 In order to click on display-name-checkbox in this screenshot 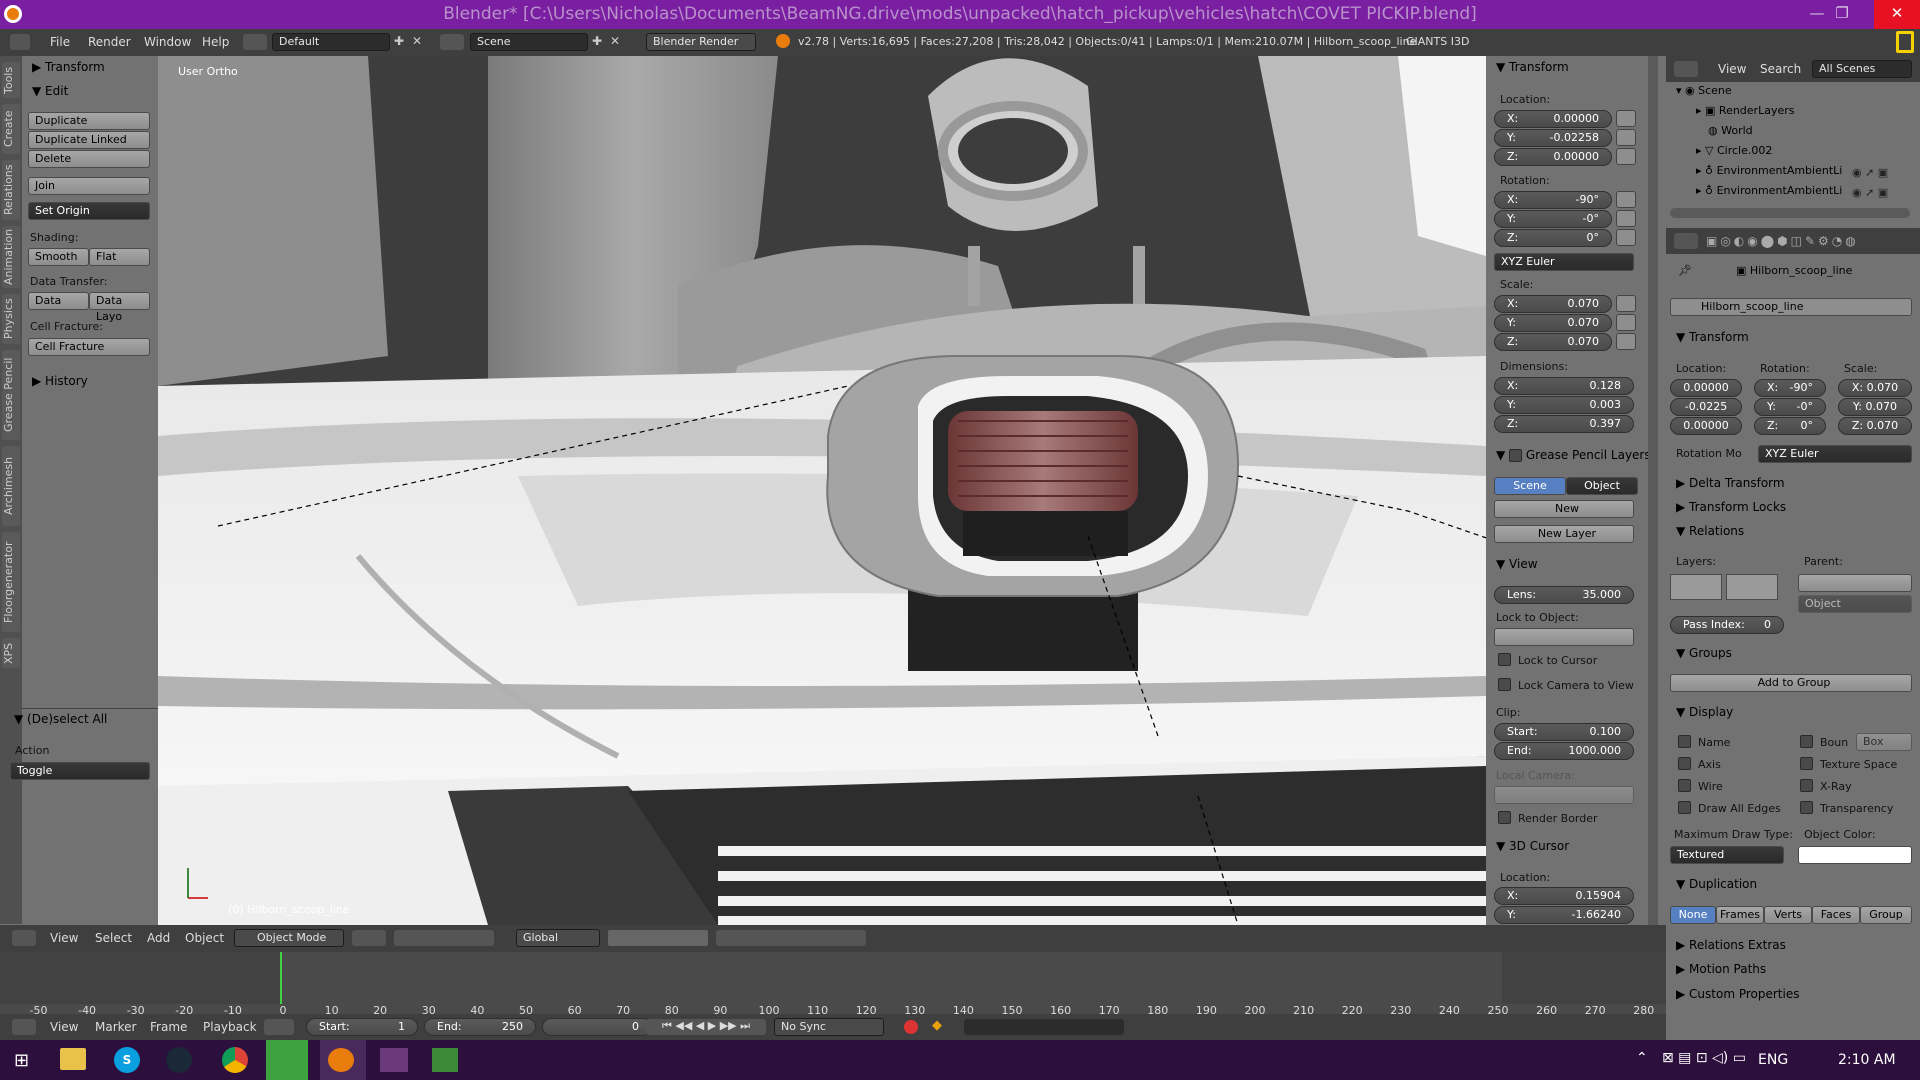, I will do `click(1684, 741)`.